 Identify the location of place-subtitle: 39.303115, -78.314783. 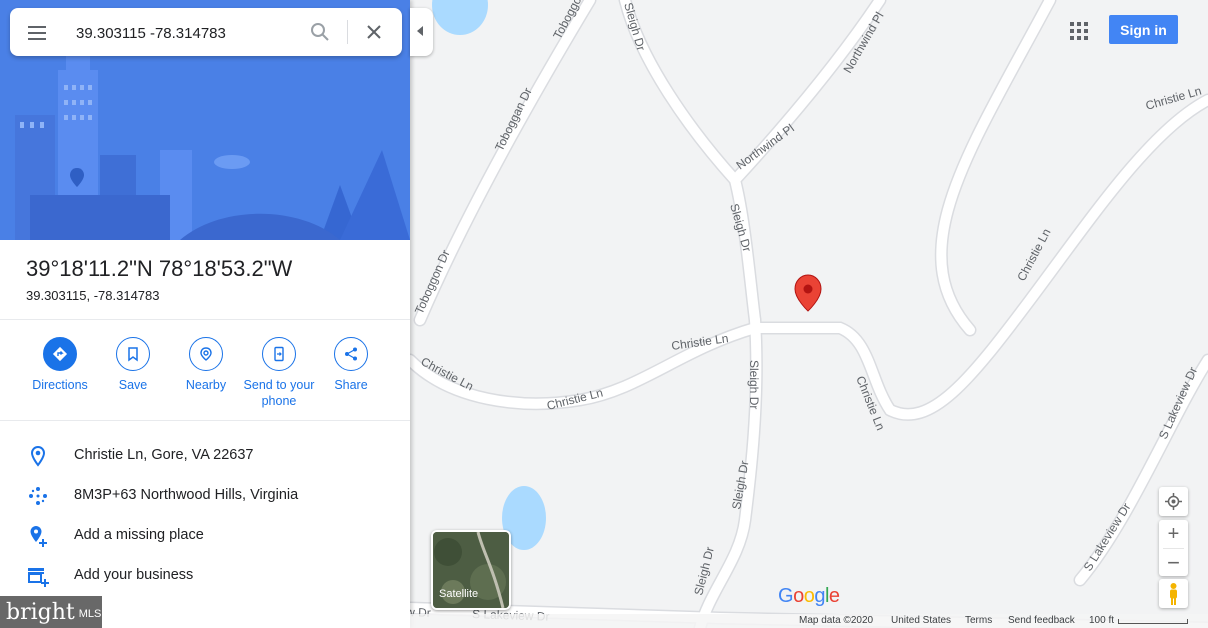
(93, 295).